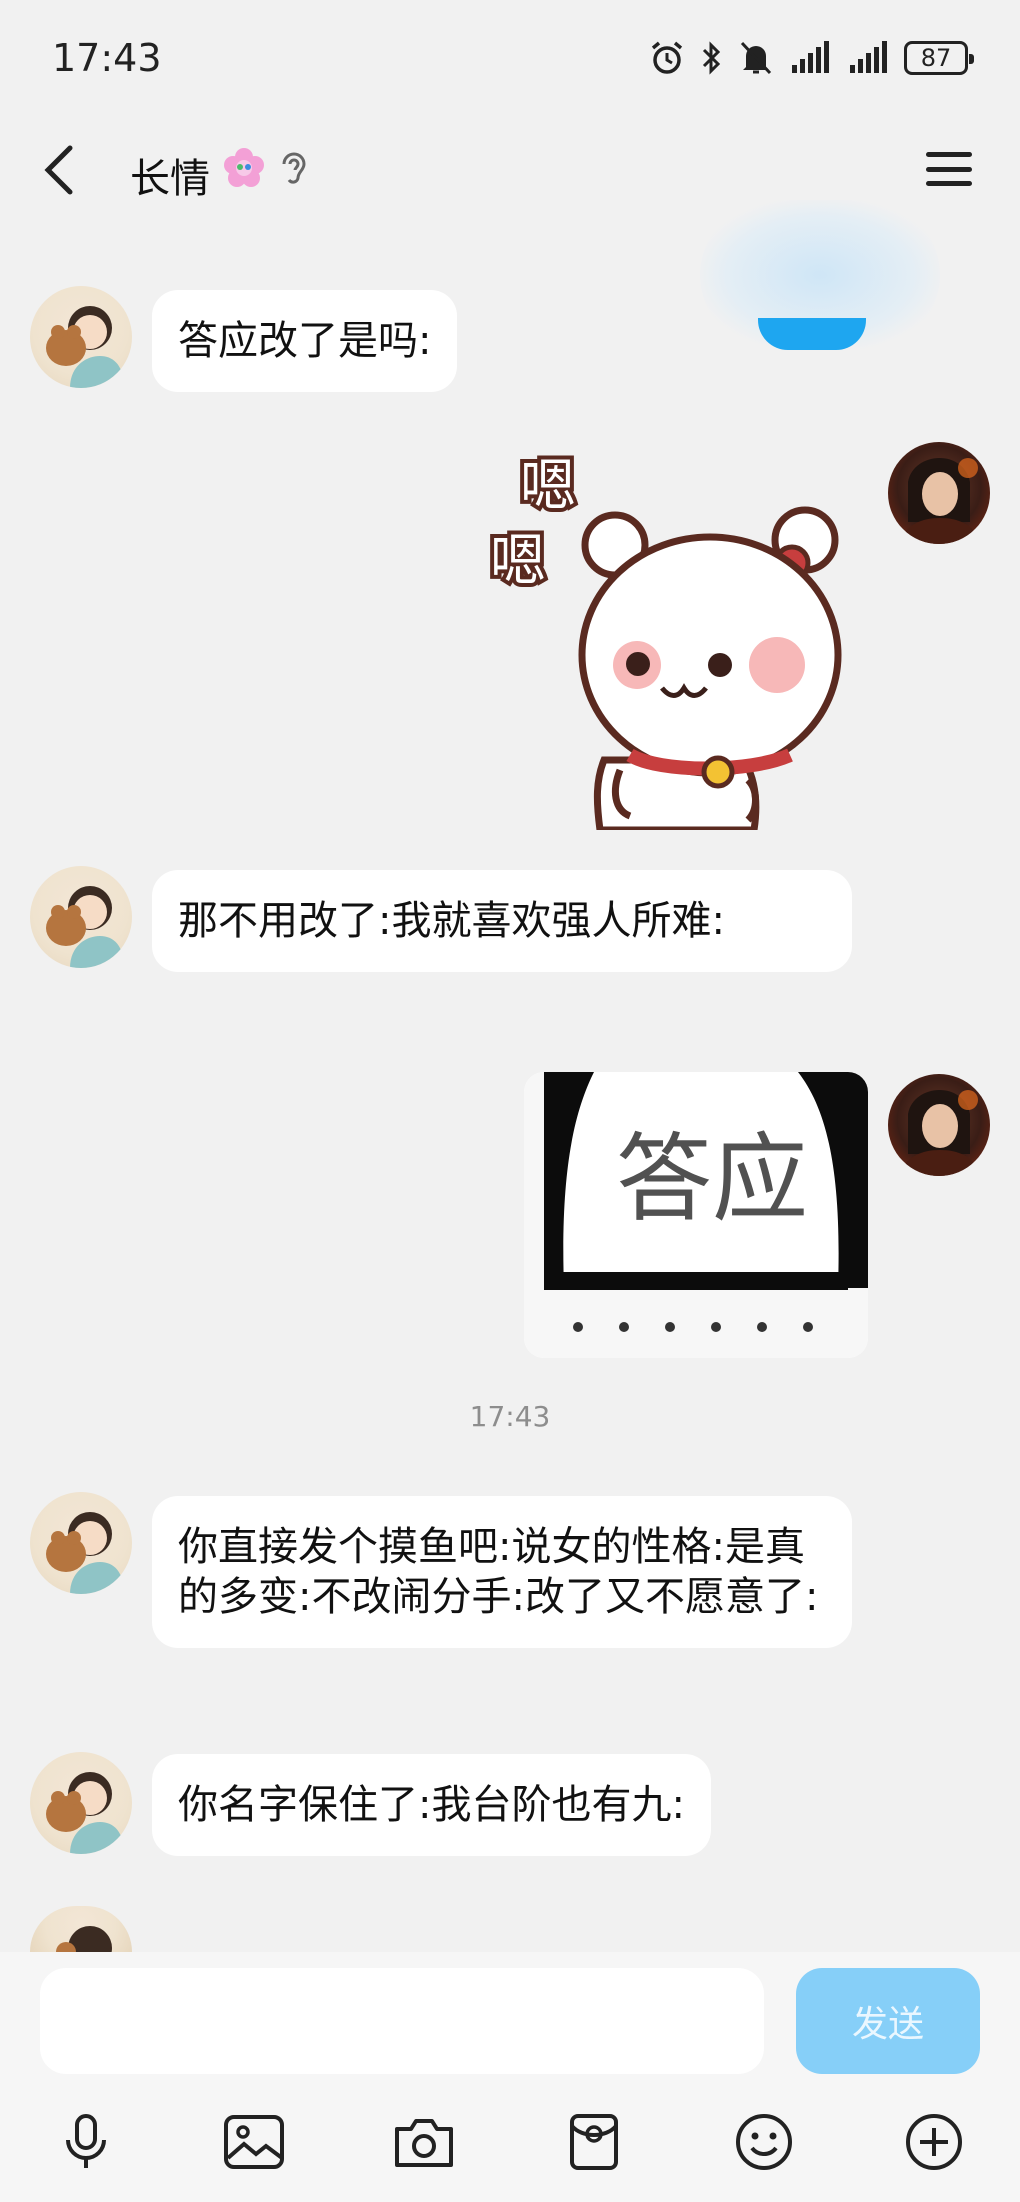 The width and height of the screenshot is (1020, 2202). Describe the element at coordinates (244, 170) in the screenshot. I see `flower-badge-icon` at that location.